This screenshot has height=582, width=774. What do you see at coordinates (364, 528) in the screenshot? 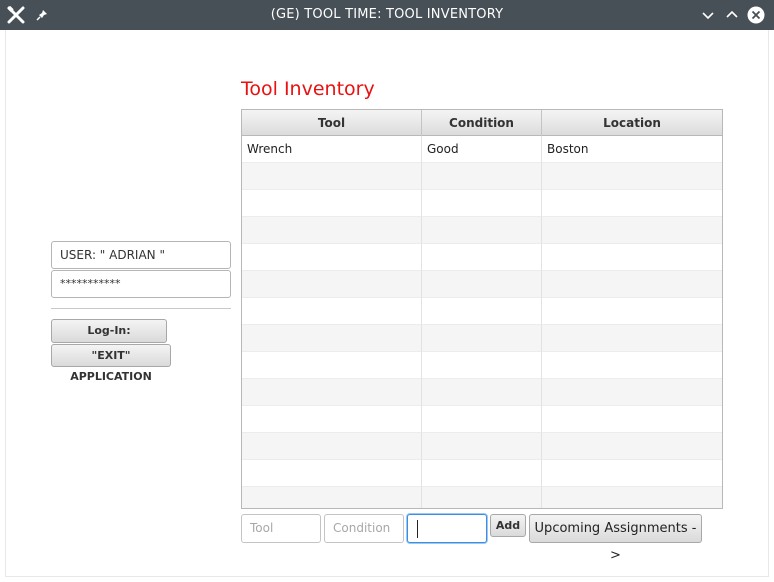
I see `condition-input: Condition` at bounding box center [364, 528].